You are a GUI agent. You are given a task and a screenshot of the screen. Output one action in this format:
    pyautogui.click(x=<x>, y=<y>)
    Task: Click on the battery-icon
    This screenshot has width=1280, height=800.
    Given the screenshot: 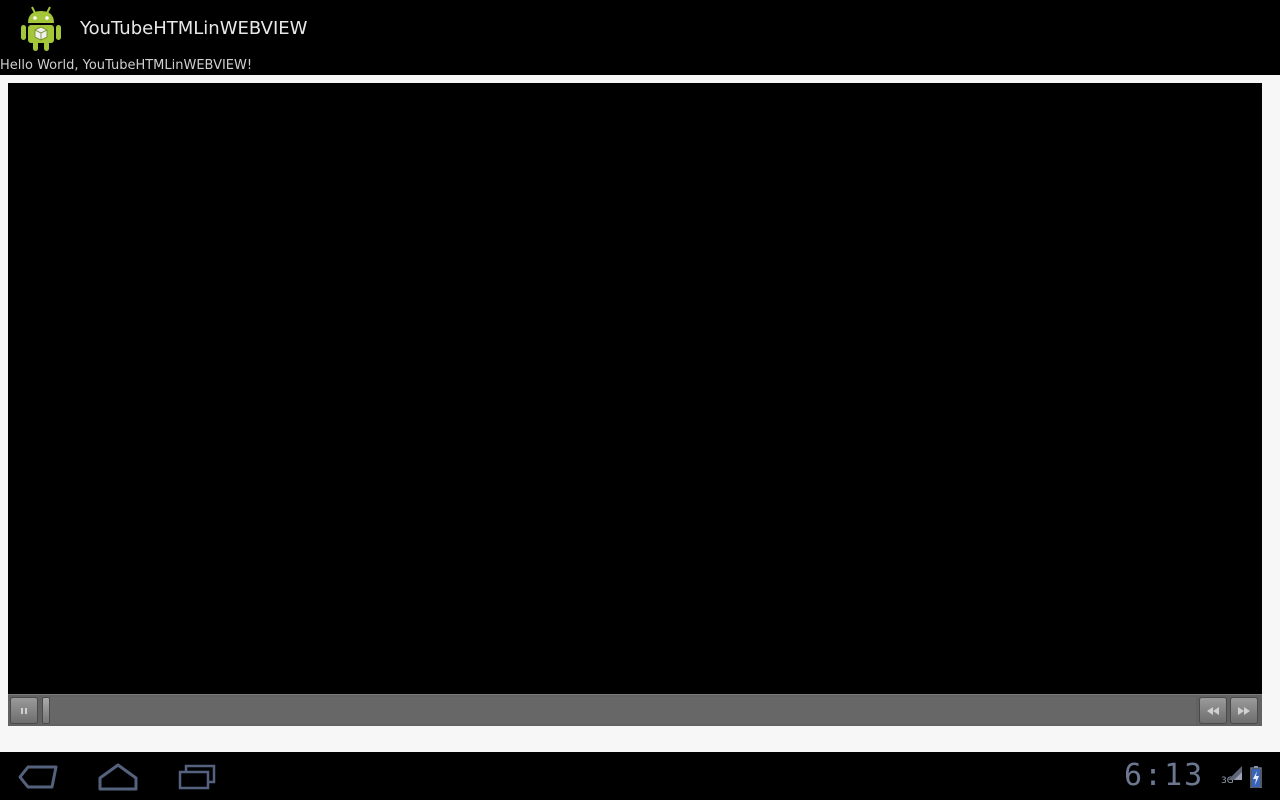 What is the action you would take?
    pyautogui.click(x=1256, y=777)
    